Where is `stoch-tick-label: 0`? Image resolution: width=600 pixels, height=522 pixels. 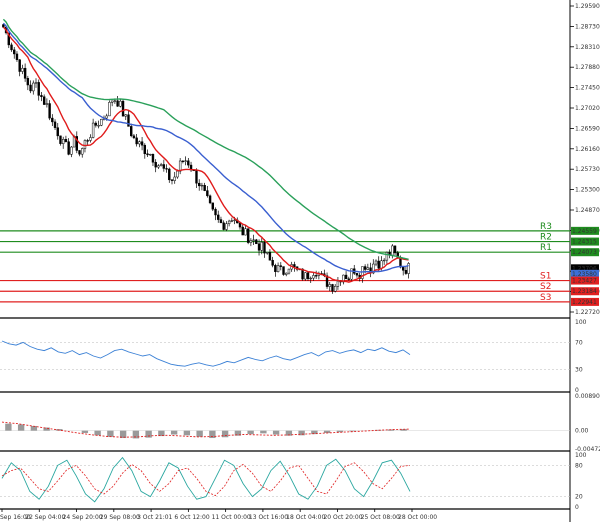
stoch-tick-label: 0 is located at coordinates (577, 507).